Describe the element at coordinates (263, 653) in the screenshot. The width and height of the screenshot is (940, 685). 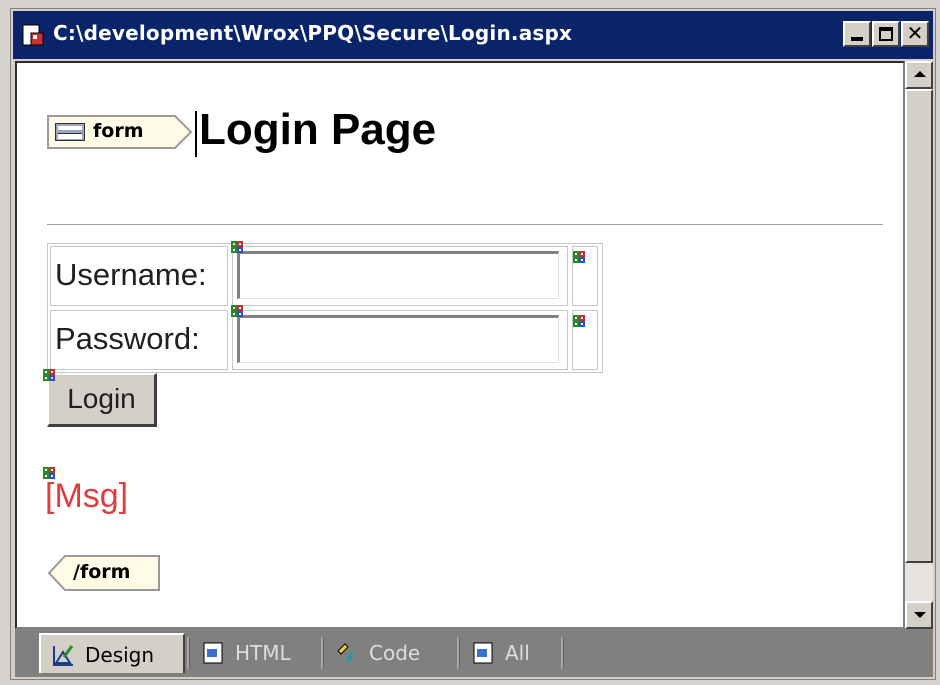
I see `tab-html-label: HTML` at that location.